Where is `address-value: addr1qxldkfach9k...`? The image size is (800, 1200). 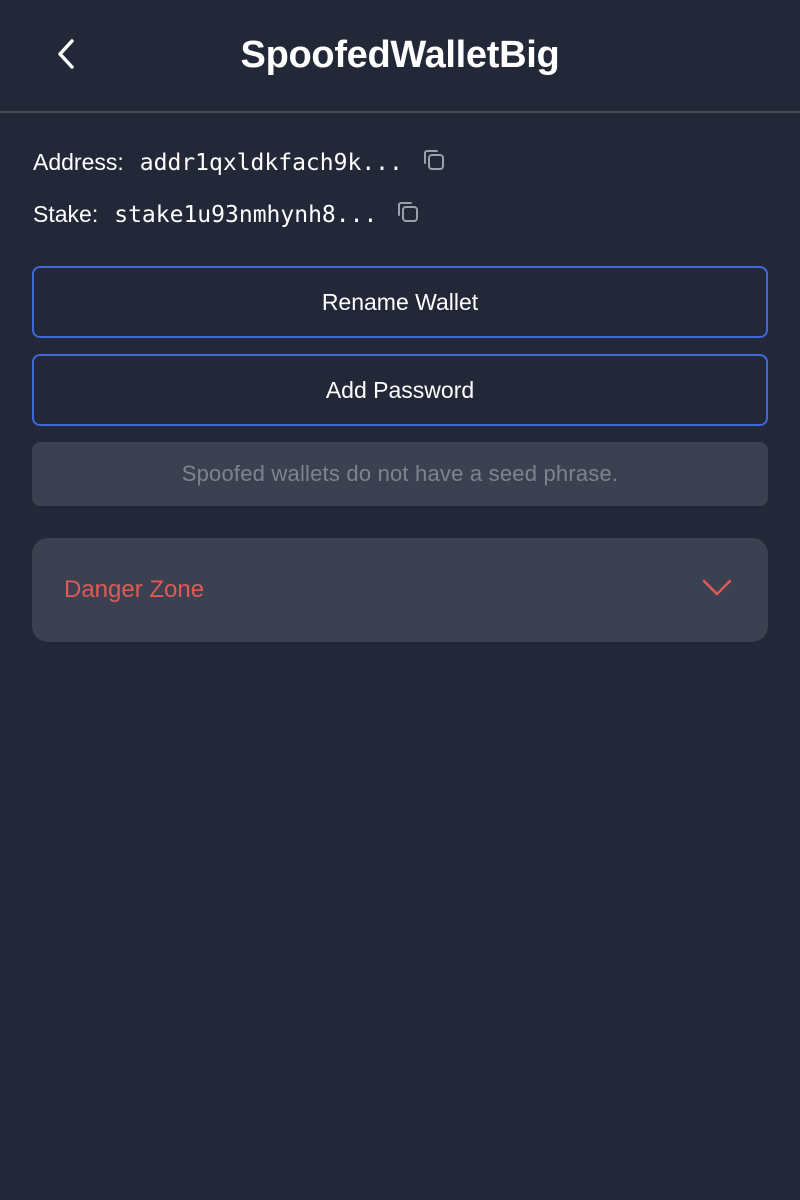
address-value: addr1qxldkfach9k... is located at coordinates (271, 162).